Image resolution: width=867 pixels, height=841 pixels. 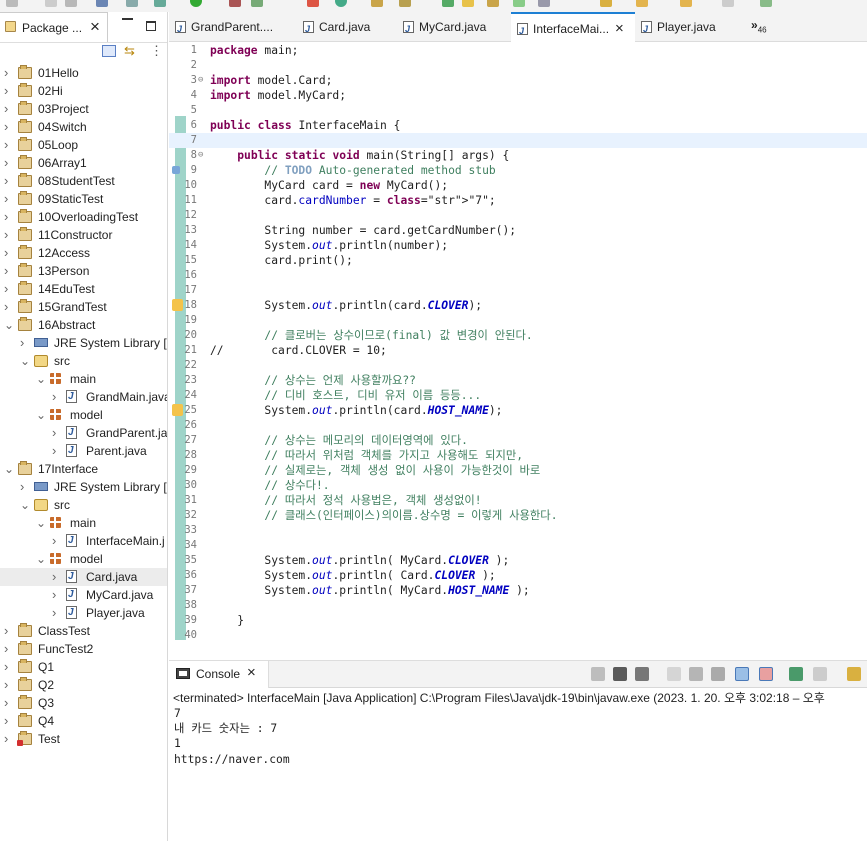 What do you see at coordinates (518, 320) in the screenshot?
I see `code-line: 19` at bounding box center [518, 320].